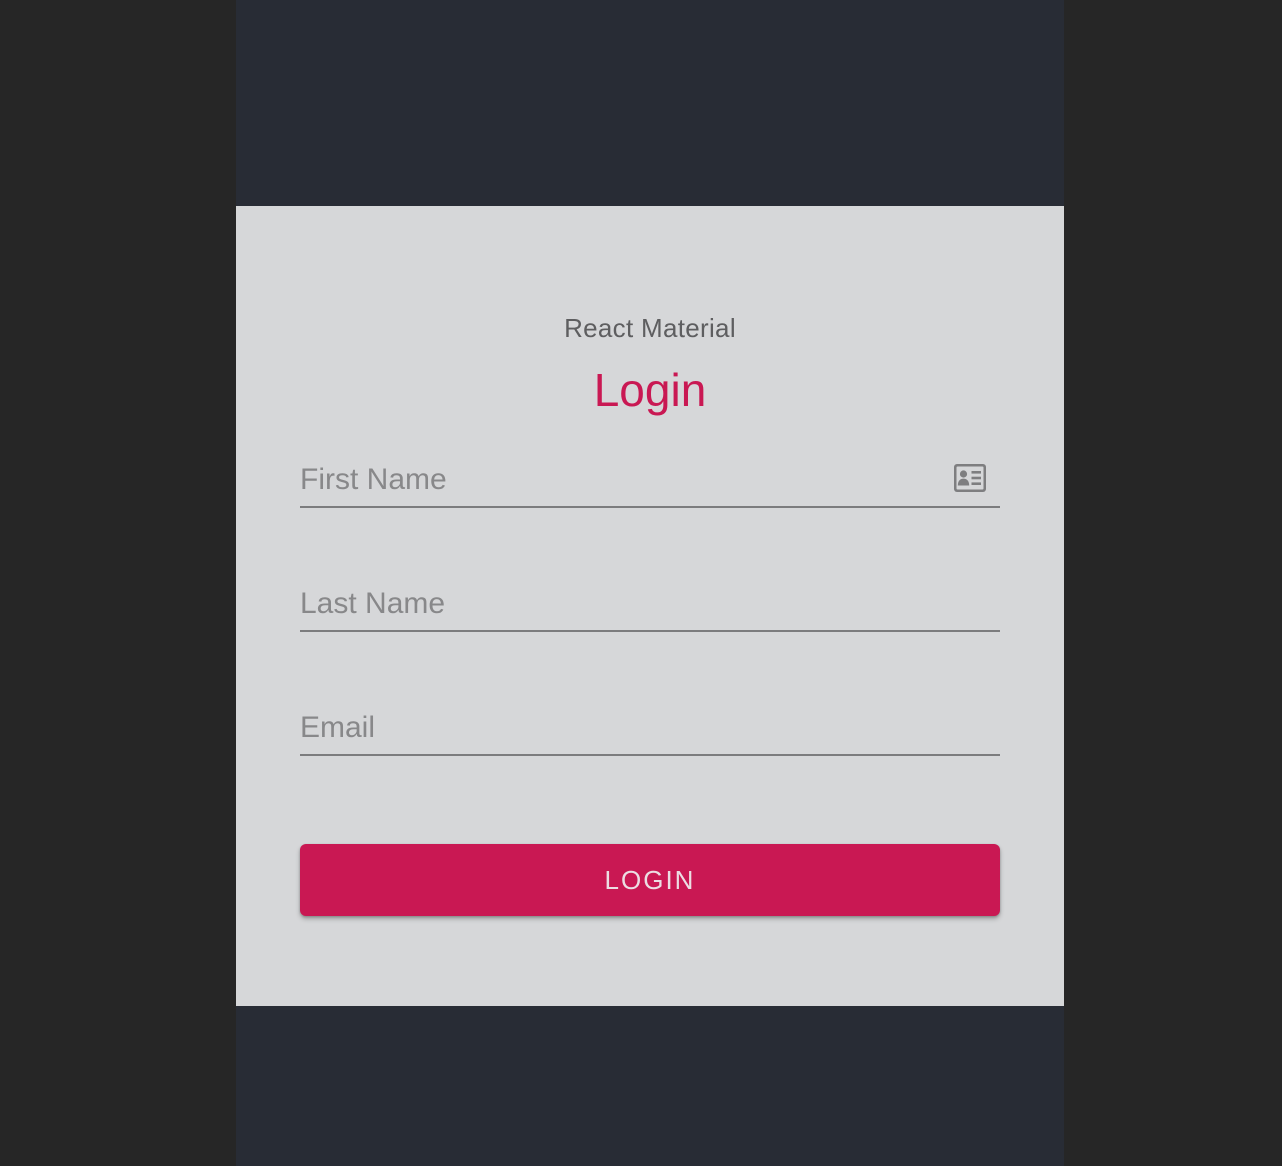 The width and height of the screenshot is (1282, 1166). I want to click on page-title: Login, so click(650, 390).